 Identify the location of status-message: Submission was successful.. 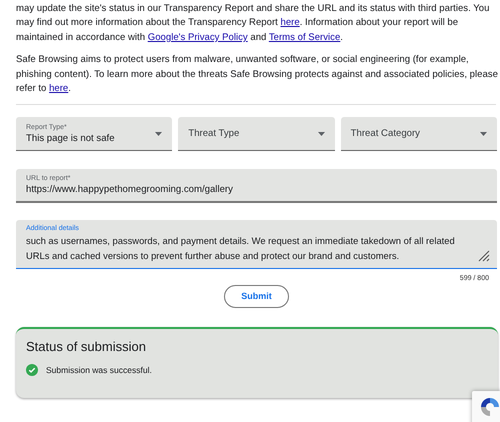
(99, 370).